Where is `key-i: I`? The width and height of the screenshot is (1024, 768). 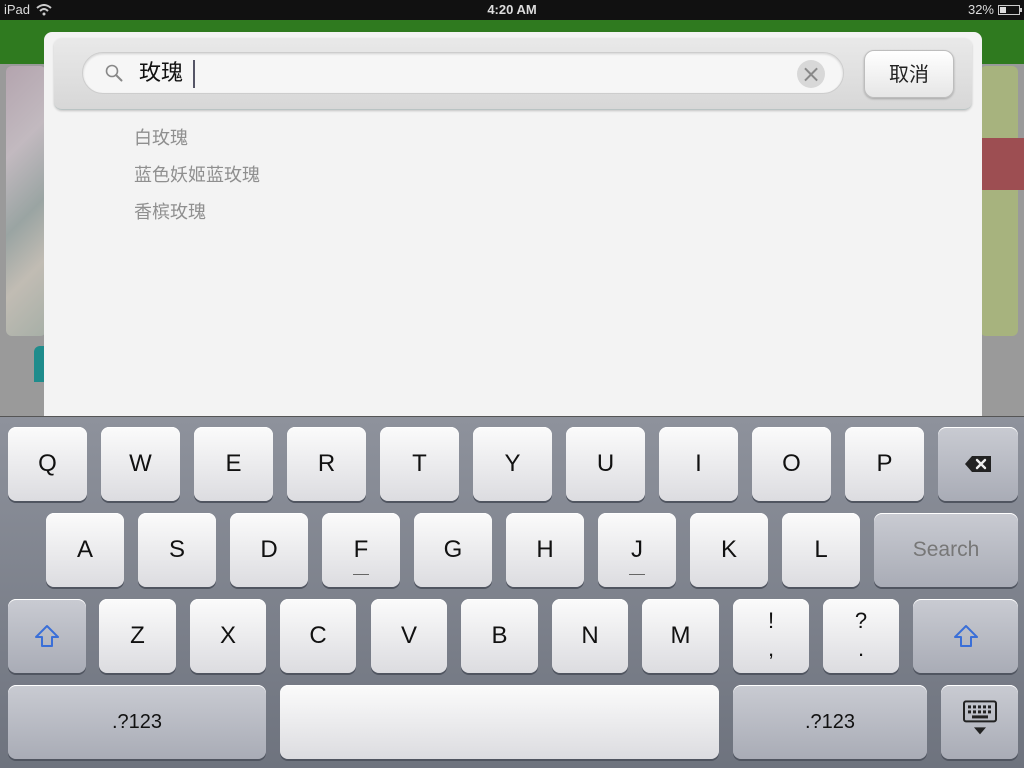 key-i: I is located at coordinates (698, 464).